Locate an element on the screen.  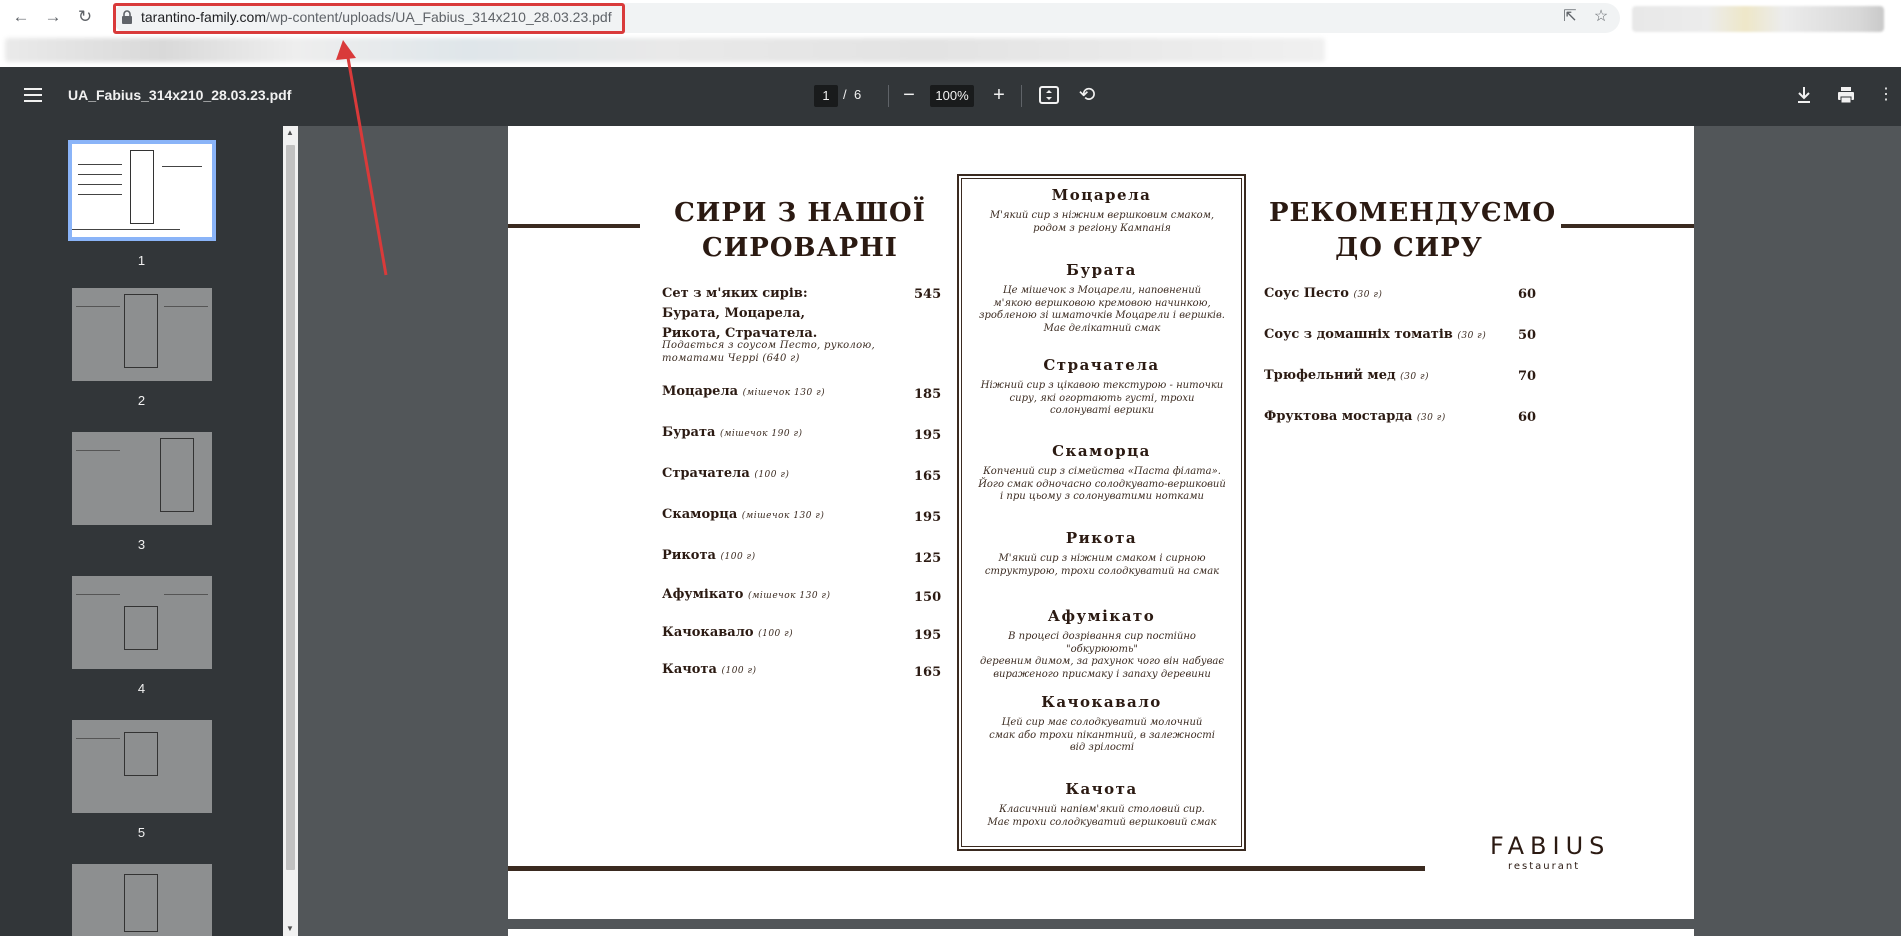
left-section-title: СИРИ З НАШОЇ СИРОВАРНІ is located at coordinates (800, 231).